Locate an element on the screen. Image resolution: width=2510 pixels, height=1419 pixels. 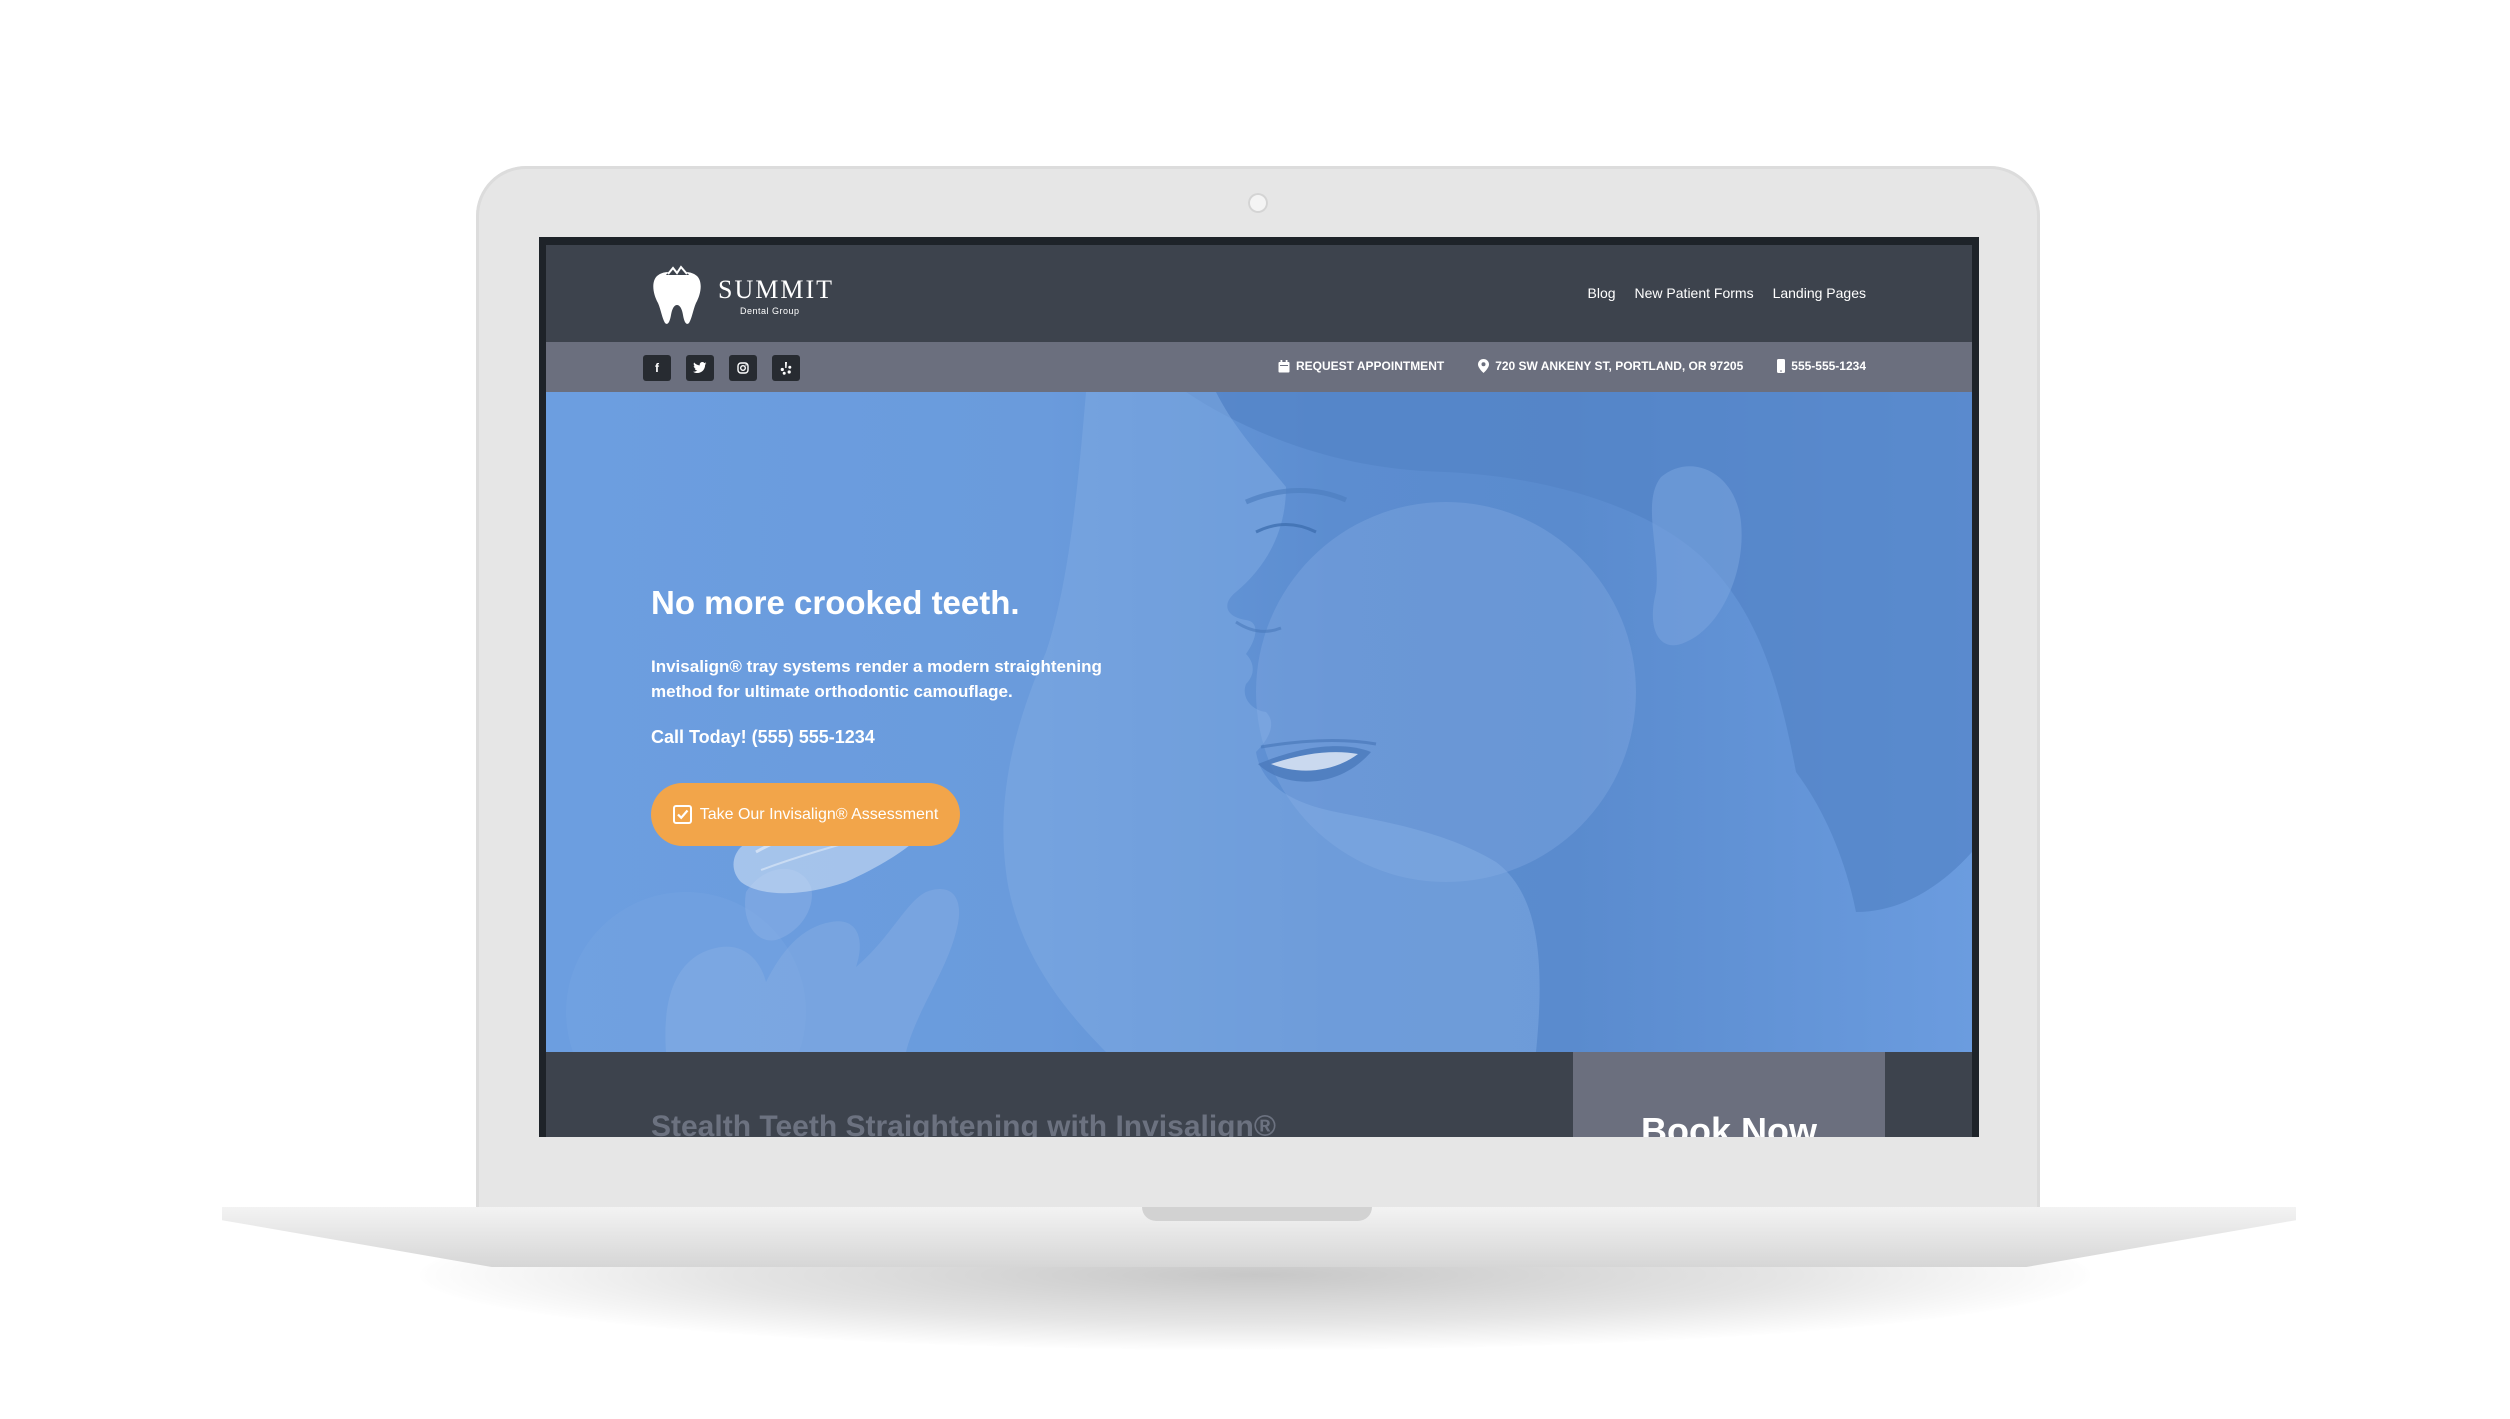
request-appointment-link: REQUEST APPOINTMENT is located at coordinates (1361, 366).